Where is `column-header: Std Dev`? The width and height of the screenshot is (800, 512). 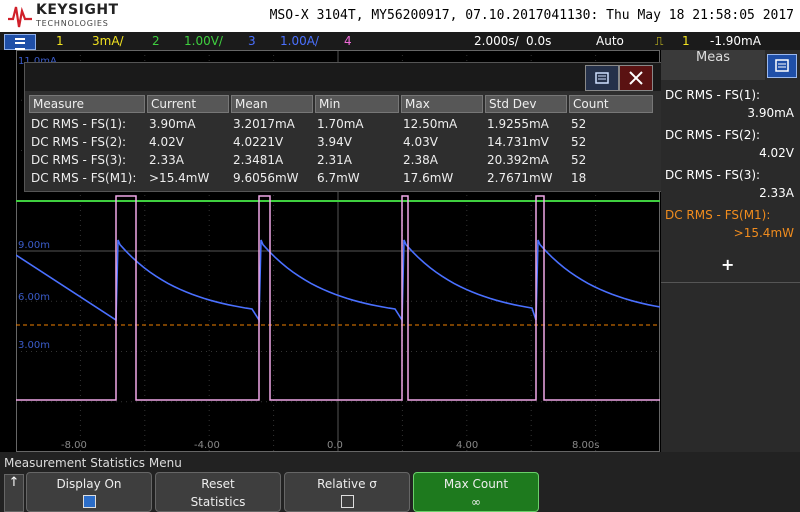 column-header: Std Dev is located at coordinates (526, 104).